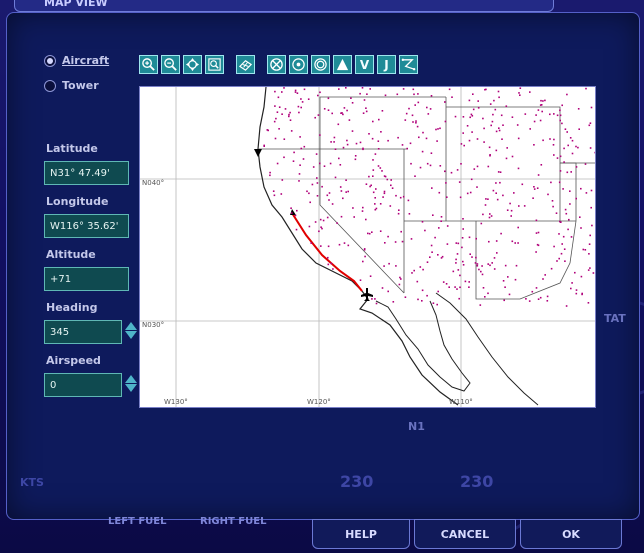  What do you see at coordinates (320, 64) in the screenshot?
I see `airport-button` at bounding box center [320, 64].